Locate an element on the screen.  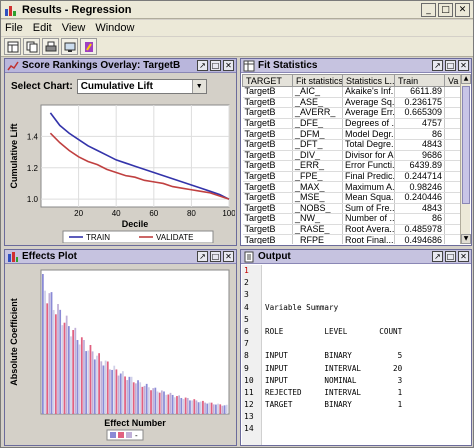
table-icon is located at coordinates (12, 46).